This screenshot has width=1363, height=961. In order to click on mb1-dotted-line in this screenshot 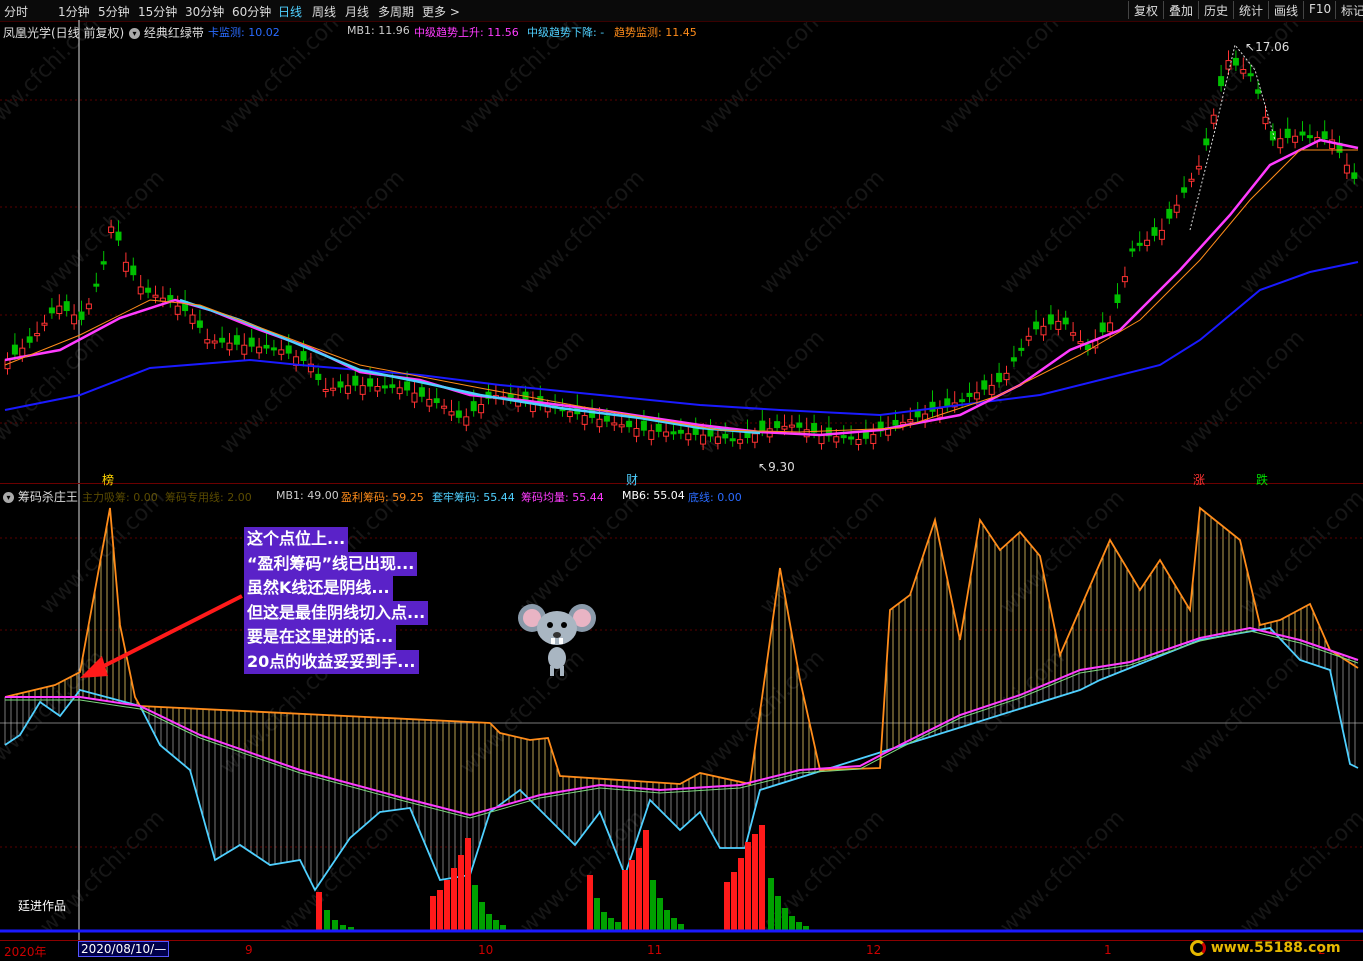, I will do `click(1232, 137)`.